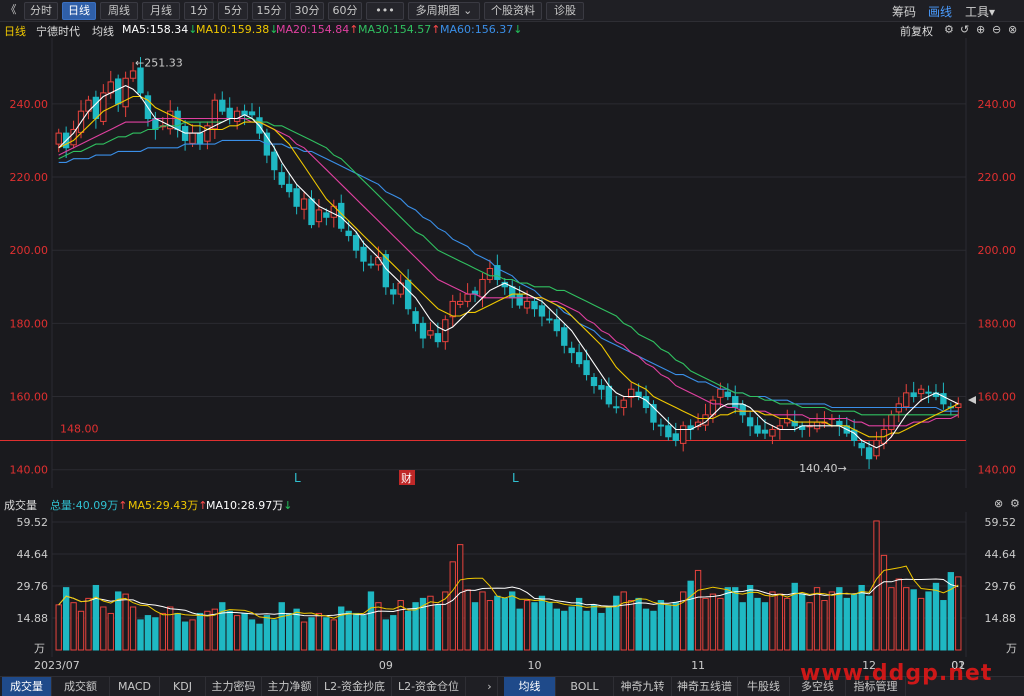  What do you see at coordinates (904, 11) in the screenshot?
I see `chip-distribution-button: 筹码` at bounding box center [904, 11].